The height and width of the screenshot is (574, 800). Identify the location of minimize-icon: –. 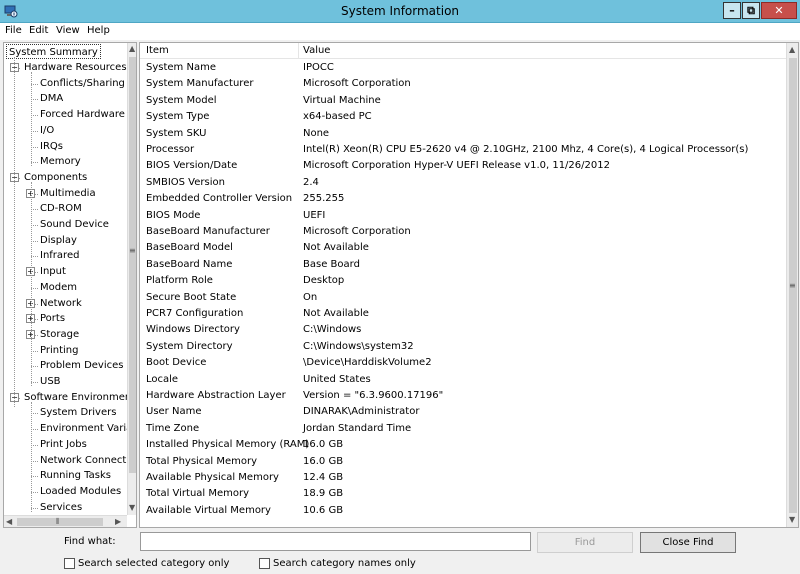
(732, 10).